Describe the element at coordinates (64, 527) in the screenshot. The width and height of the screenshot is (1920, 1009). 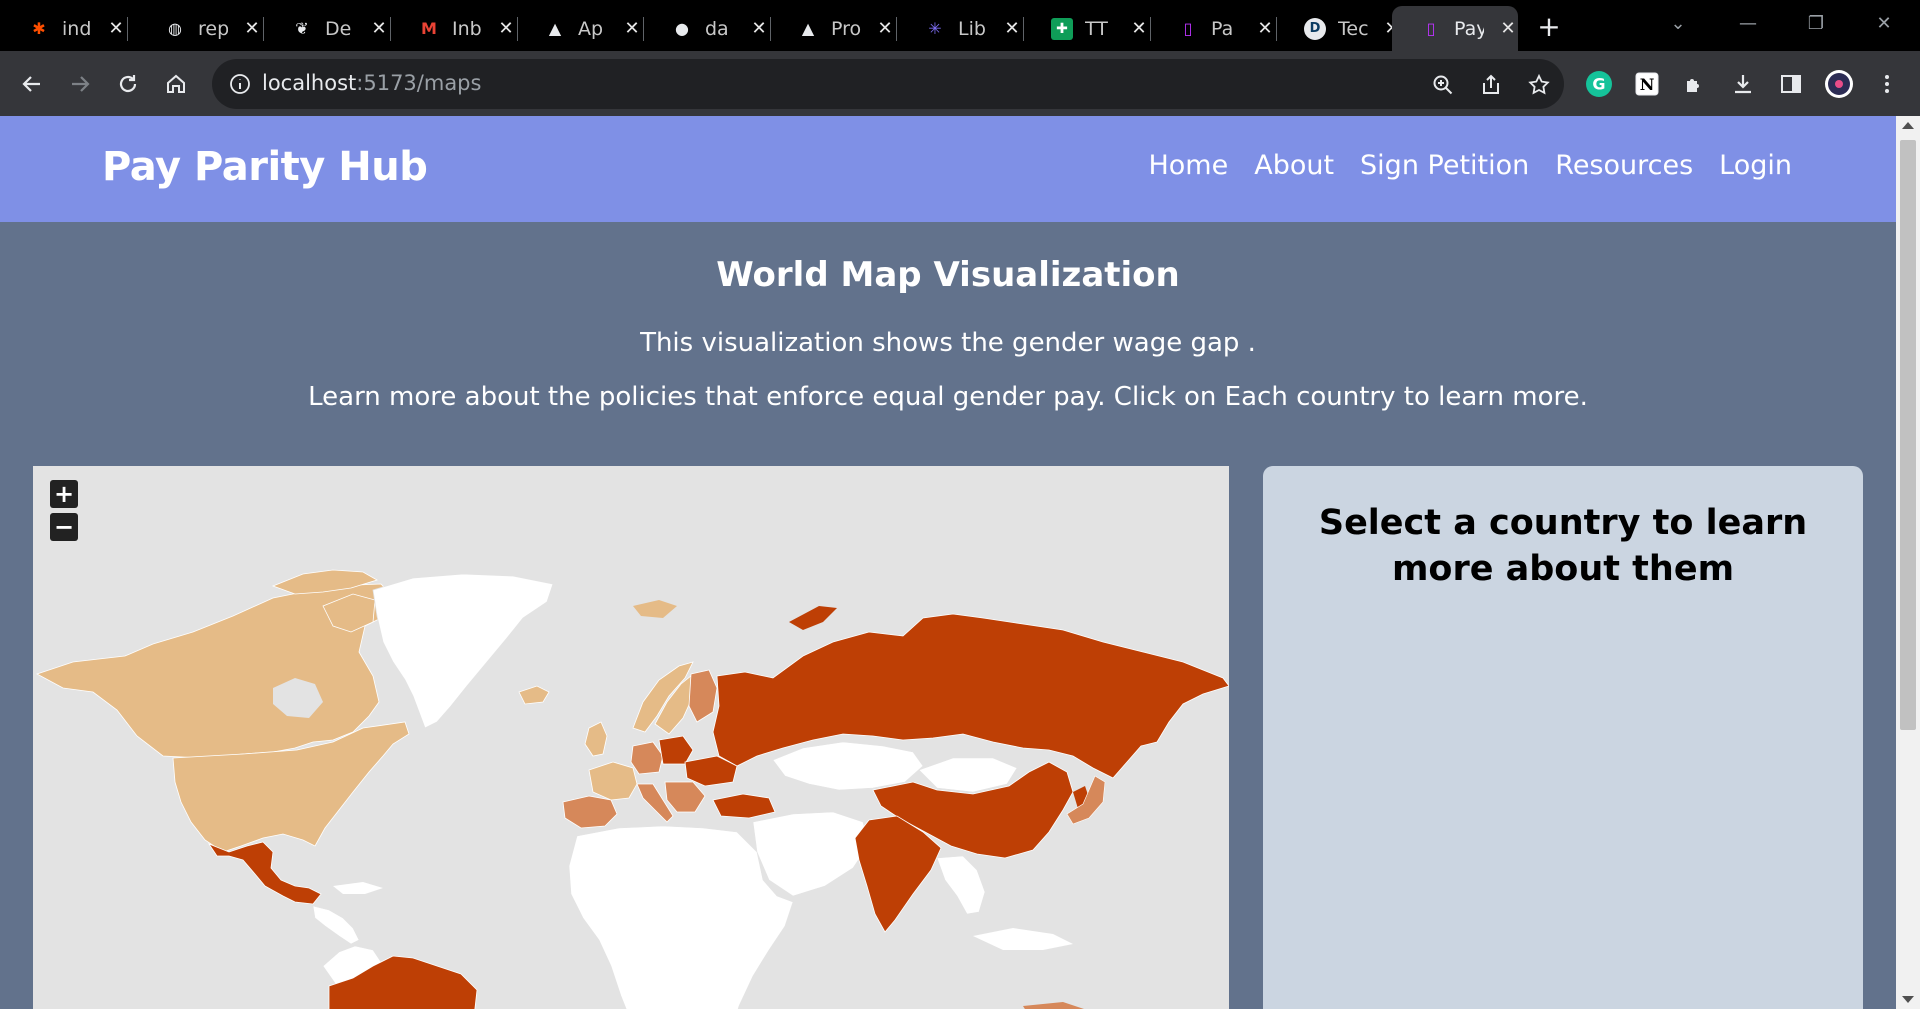
I see `map-zoom-out-button: −` at that location.